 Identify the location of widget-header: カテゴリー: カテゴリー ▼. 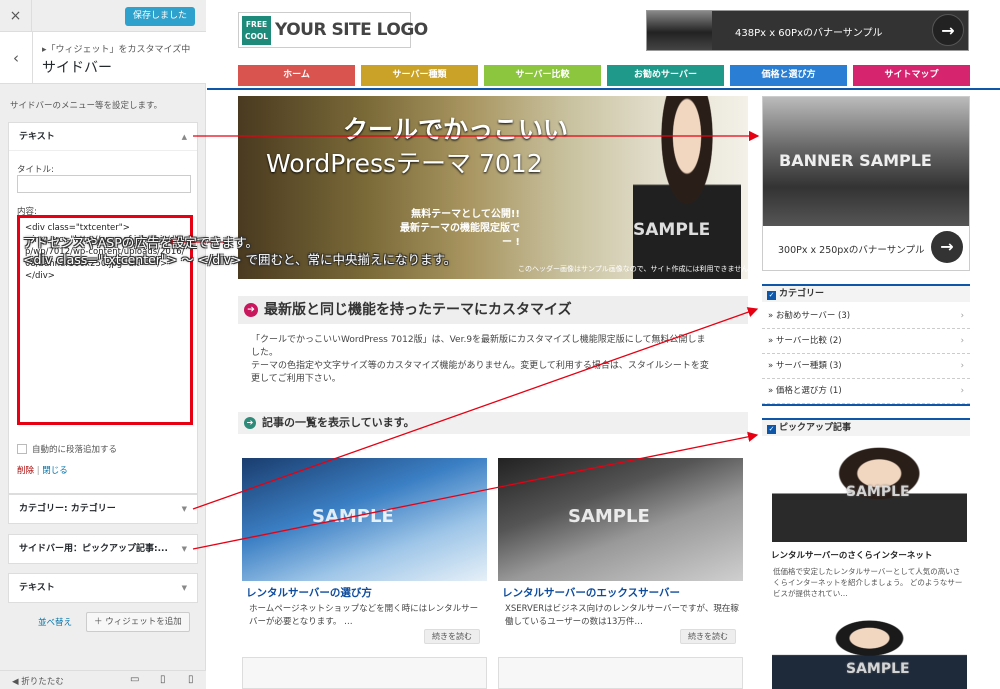
(103, 509).